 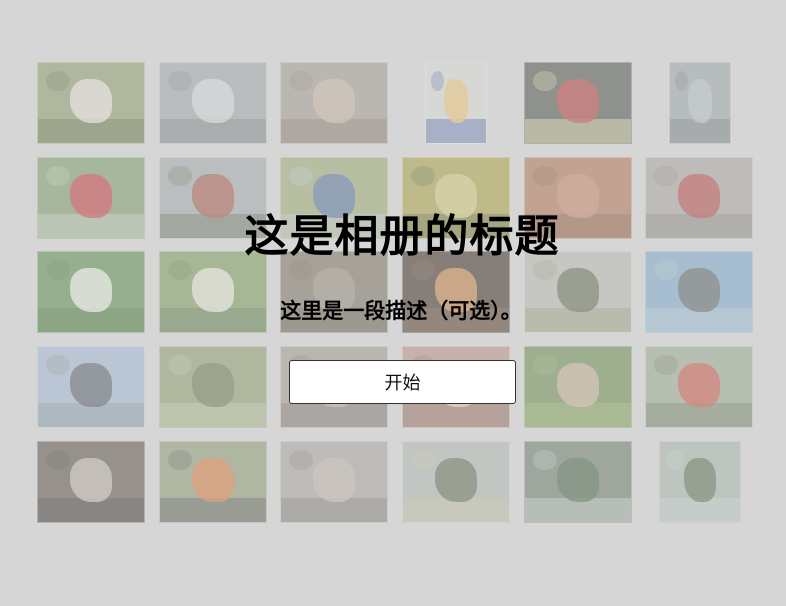 I want to click on start-button: 开始, so click(x=402, y=382).